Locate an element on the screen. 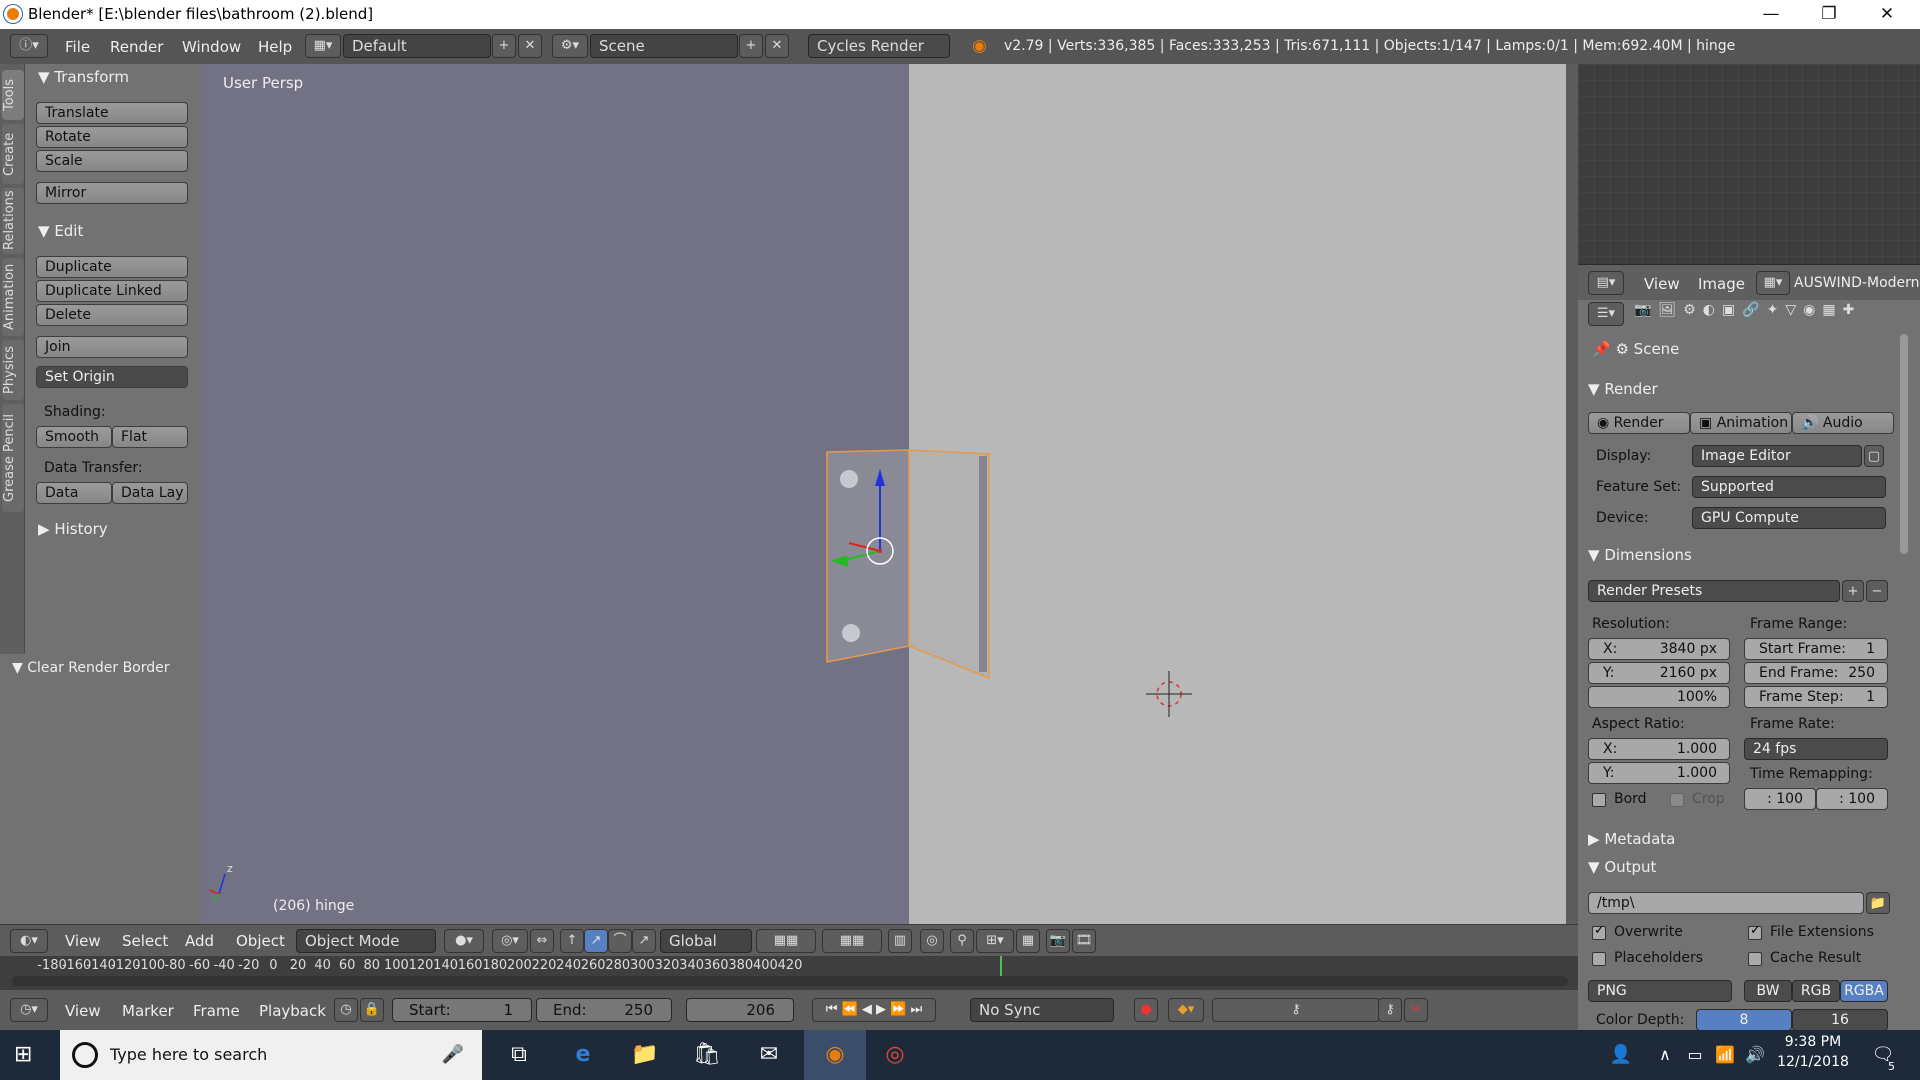  menu-file: File is located at coordinates (77, 47).